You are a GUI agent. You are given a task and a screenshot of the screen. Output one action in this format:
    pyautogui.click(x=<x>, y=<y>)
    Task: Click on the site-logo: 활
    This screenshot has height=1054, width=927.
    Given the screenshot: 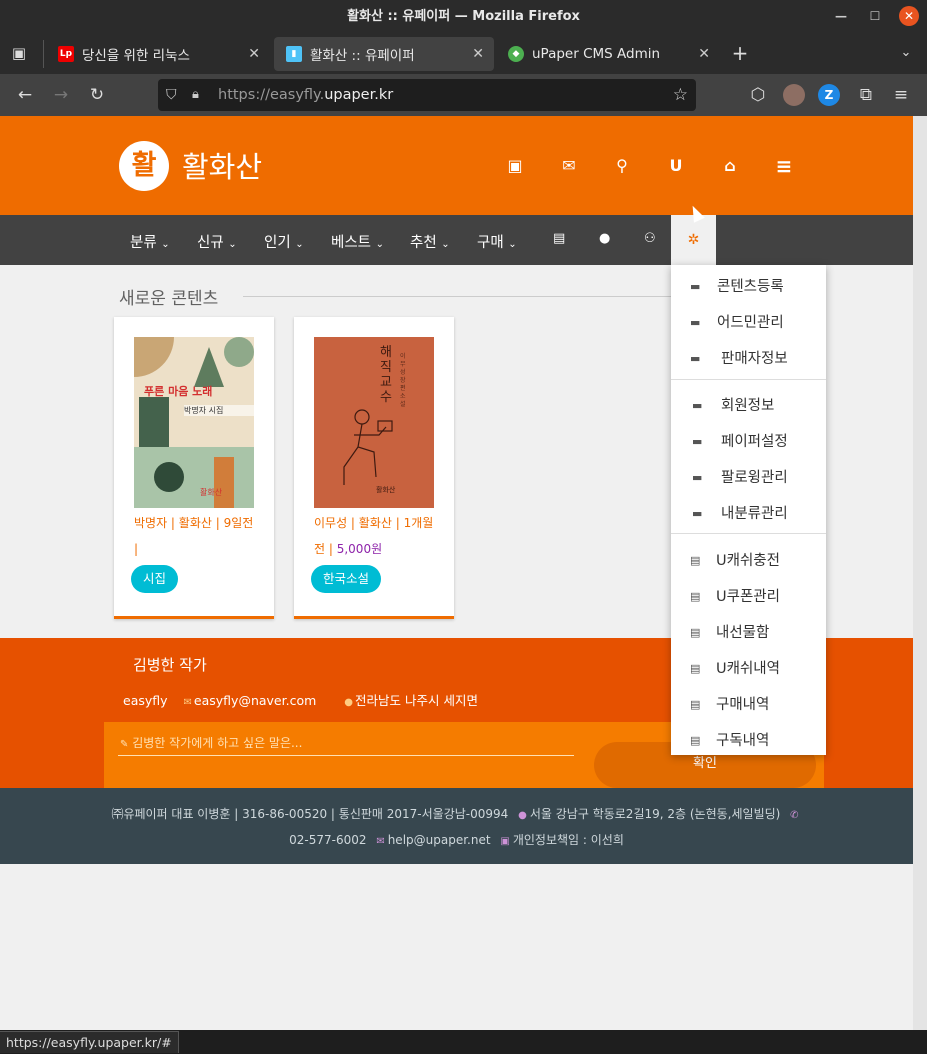 What is the action you would take?
    pyautogui.click(x=144, y=166)
    